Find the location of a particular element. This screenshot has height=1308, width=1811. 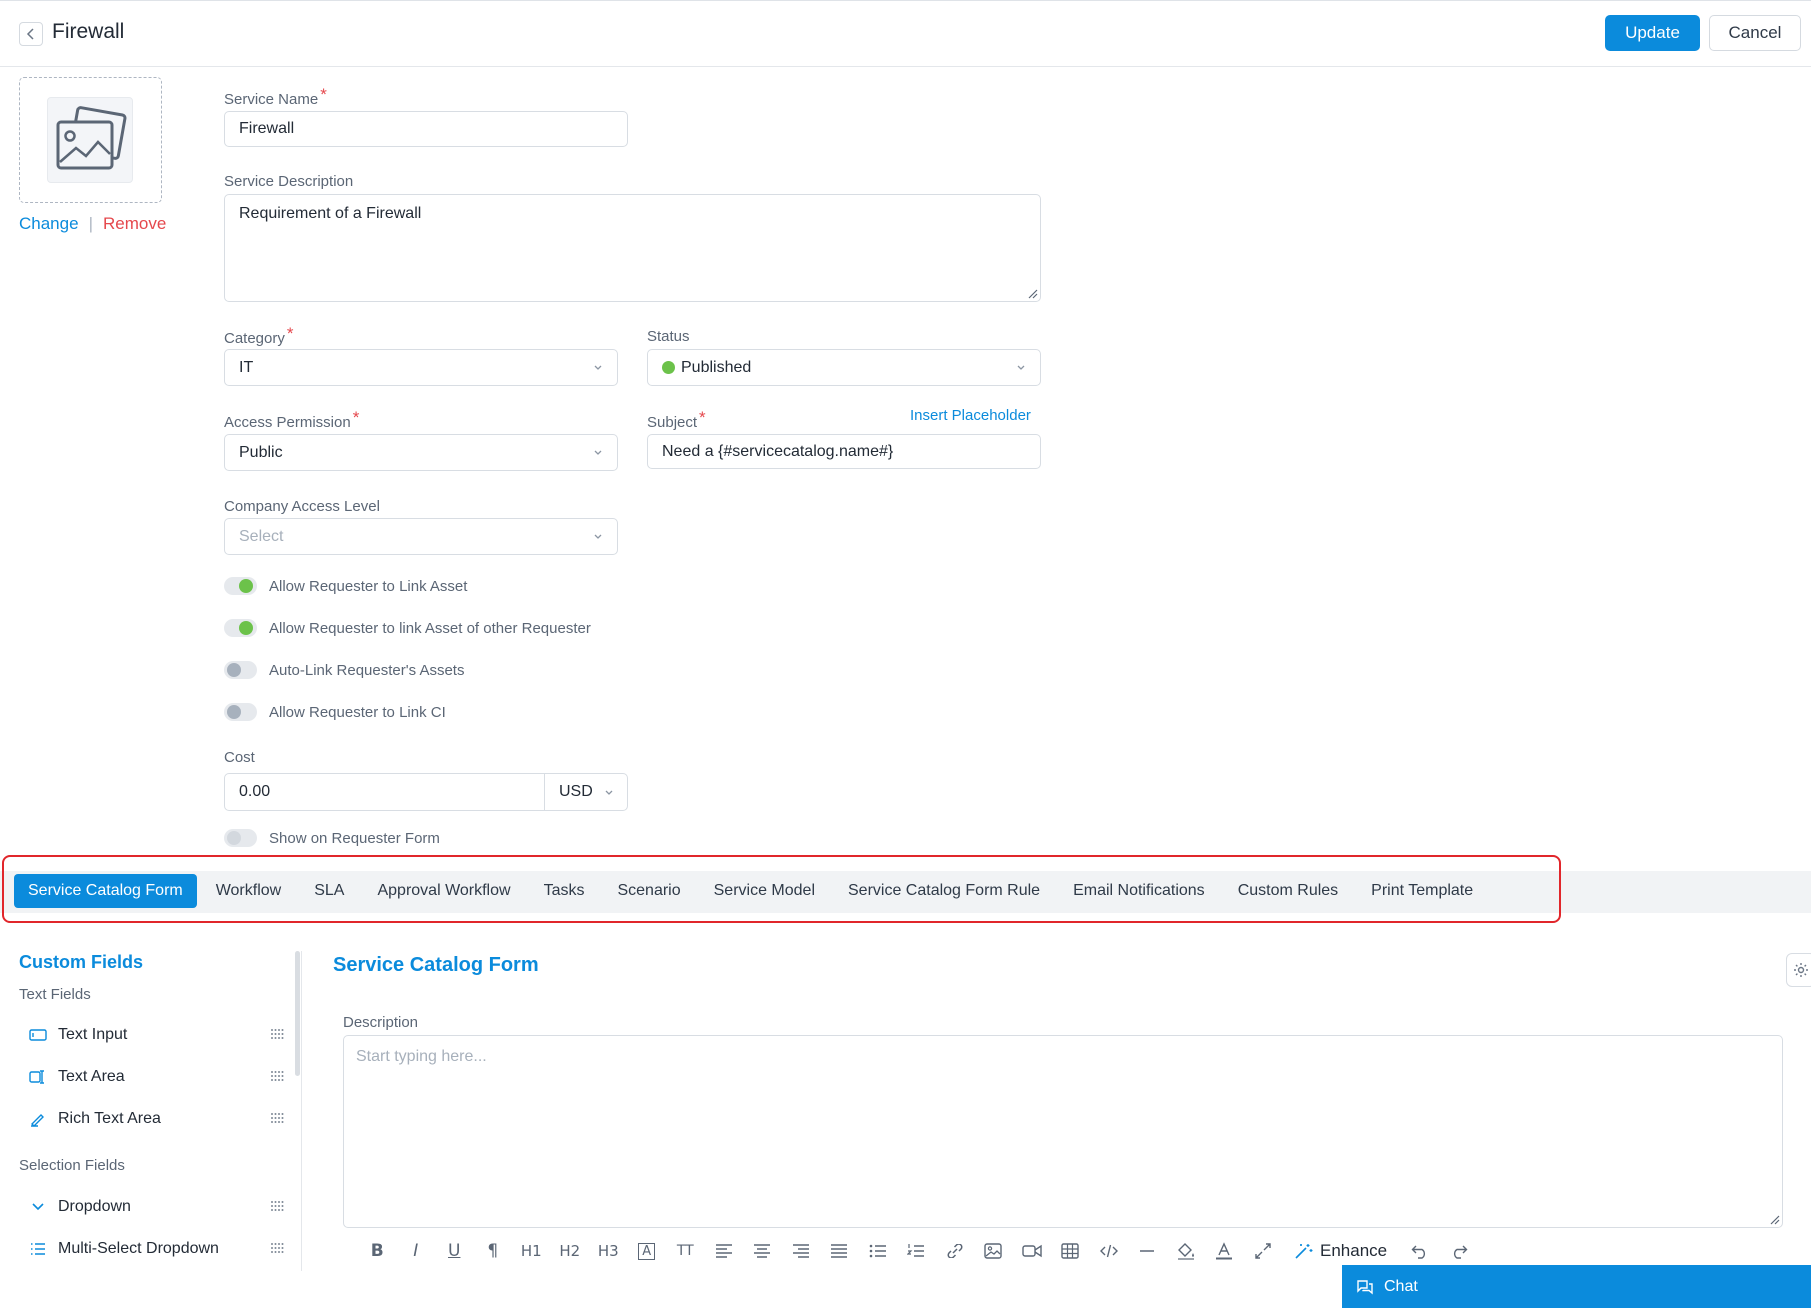

service-description-label: Service Description is located at coordinates (289, 181).